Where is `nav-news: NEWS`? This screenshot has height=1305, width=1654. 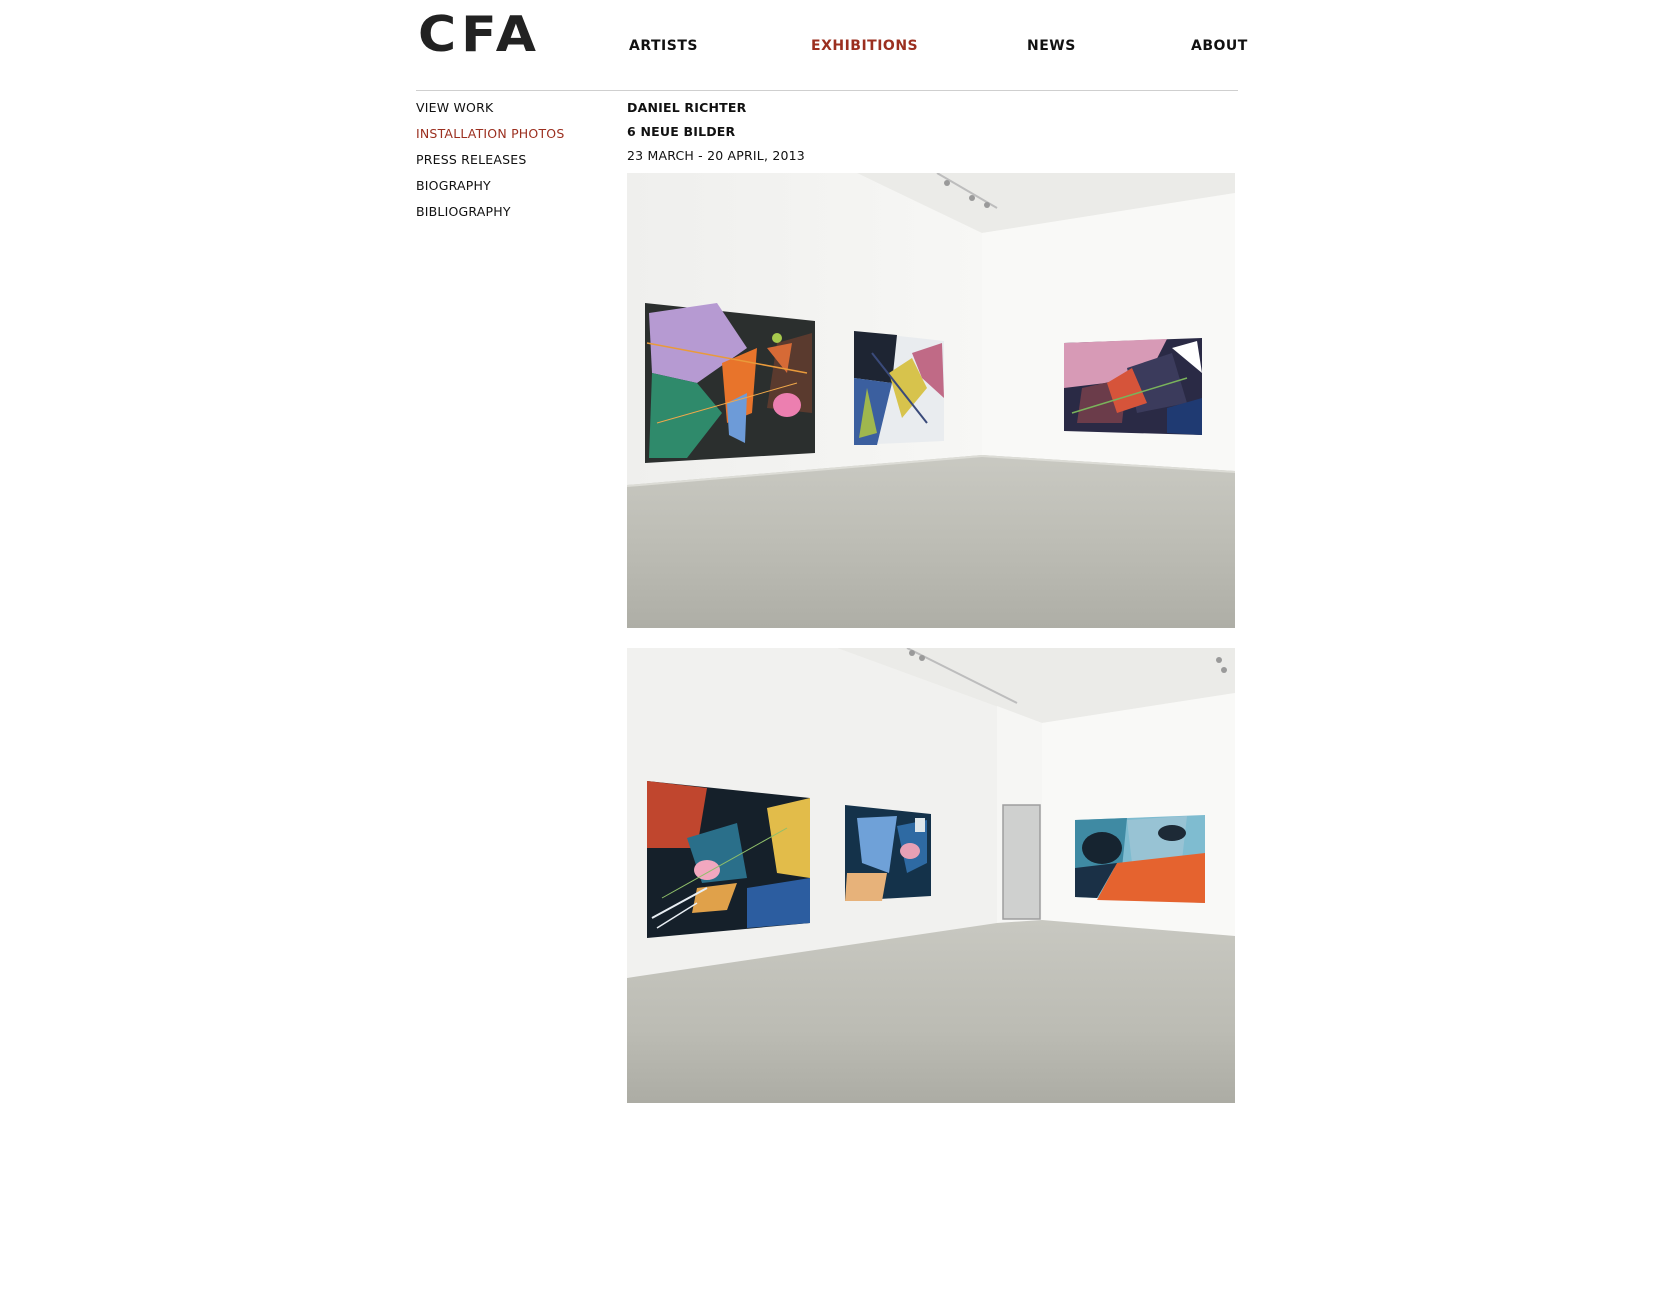
nav-news: NEWS is located at coordinates (1051, 46).